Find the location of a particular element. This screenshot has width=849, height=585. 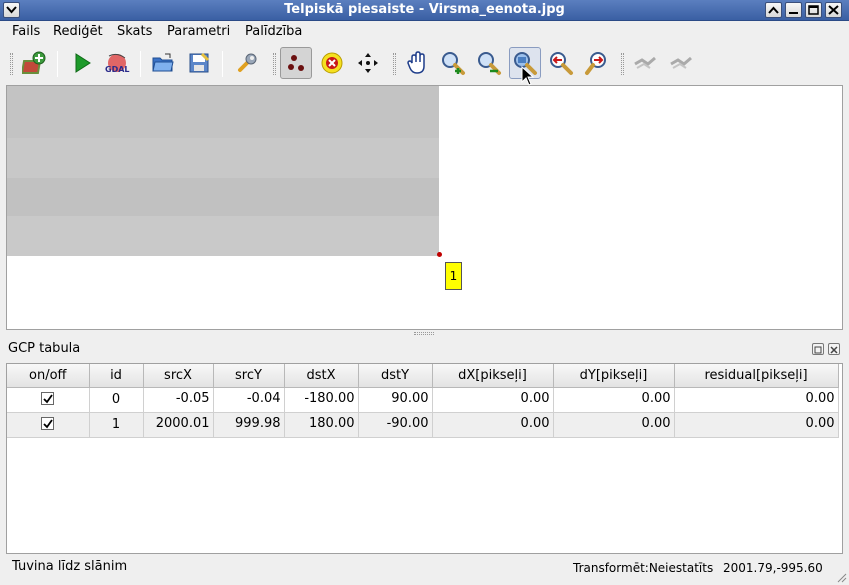

add-point-icon is located at coordinates (296, 63).